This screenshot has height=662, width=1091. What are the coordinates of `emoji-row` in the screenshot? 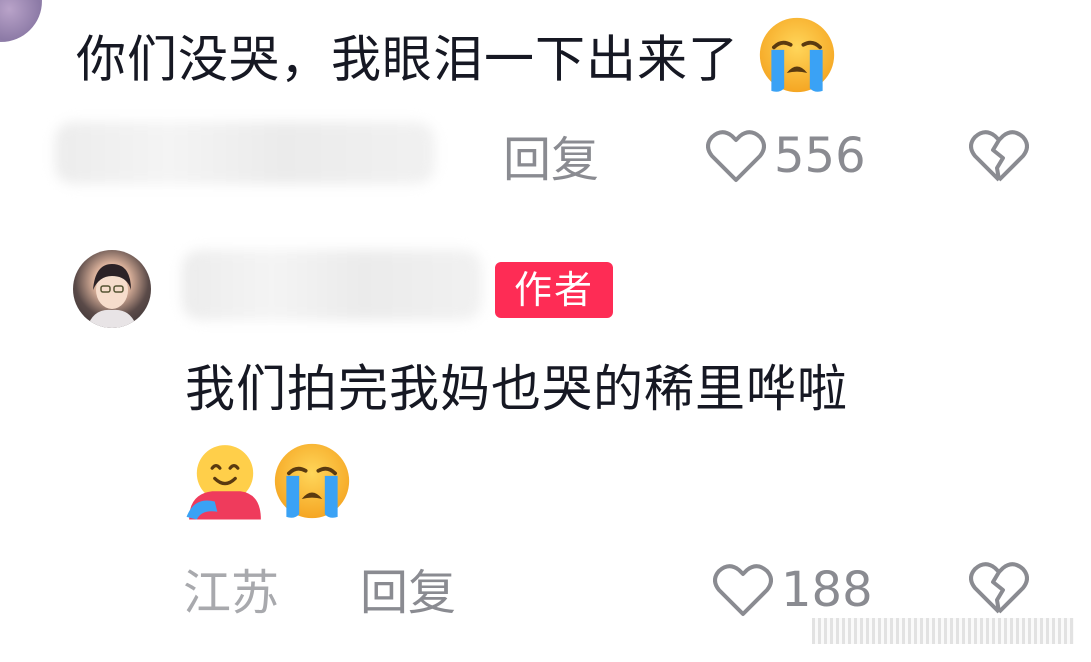 It's located at (268, 483).